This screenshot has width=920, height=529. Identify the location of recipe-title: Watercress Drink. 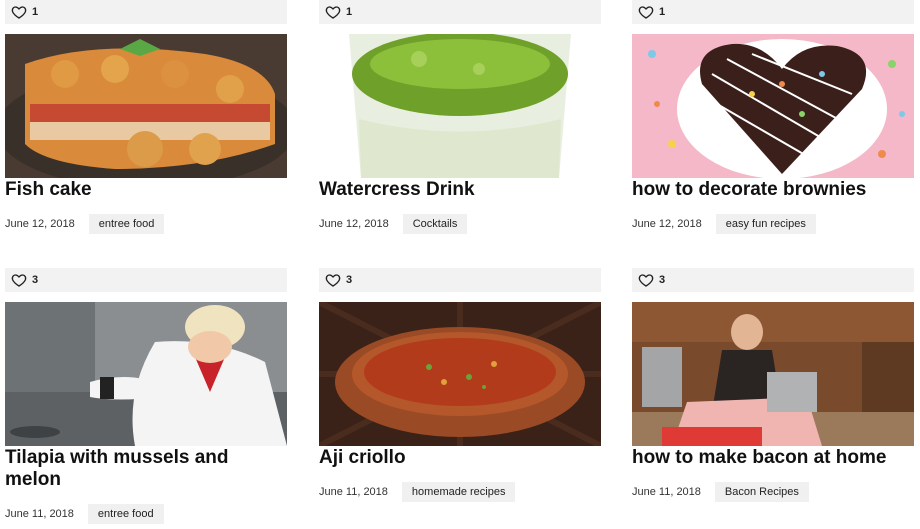
(460, 190).